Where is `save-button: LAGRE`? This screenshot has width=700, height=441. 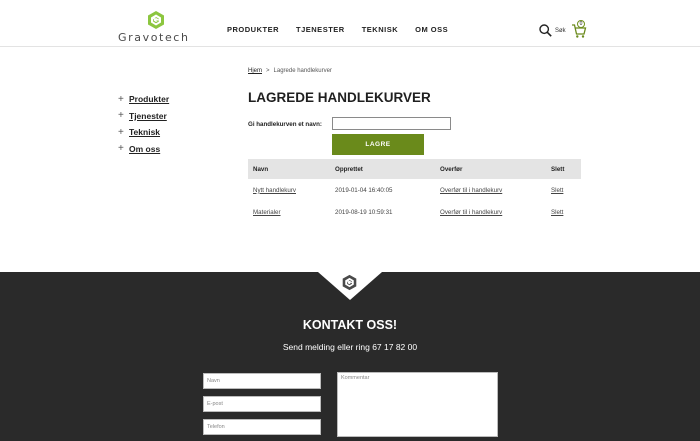
save-button: LAGRE is located at coordinates (378, 144).